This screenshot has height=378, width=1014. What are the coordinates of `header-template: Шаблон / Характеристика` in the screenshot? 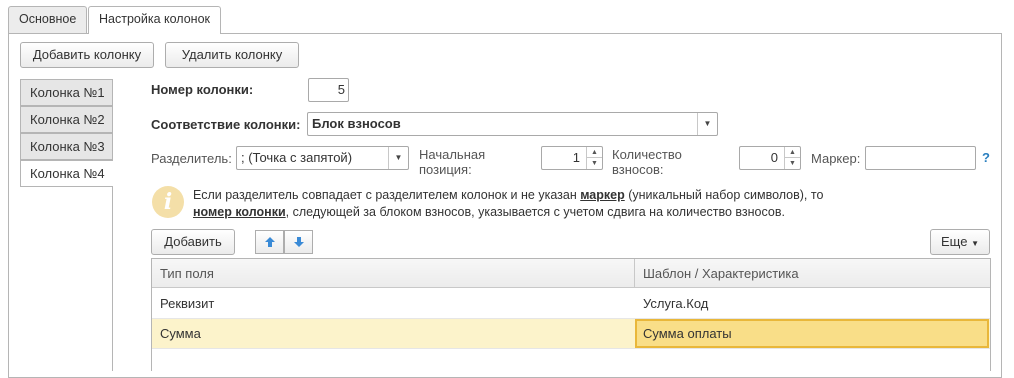 It's located at (812, 273).